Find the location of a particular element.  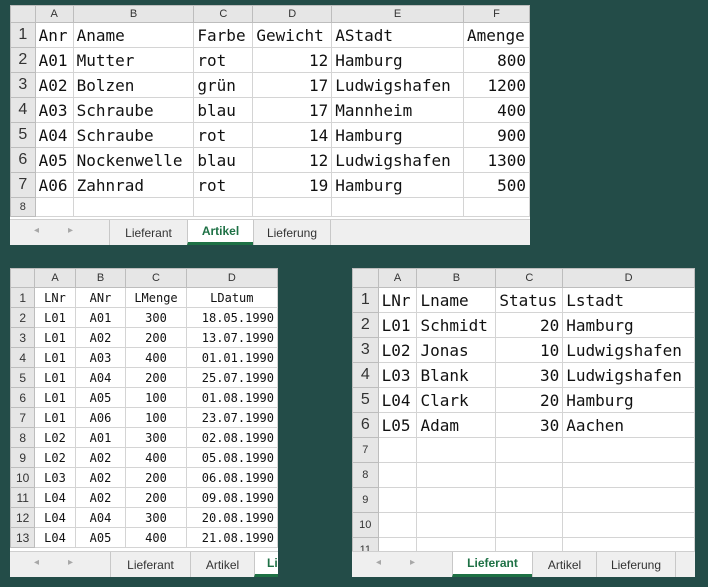

cell: 200 is located at coordinates (156, 377).